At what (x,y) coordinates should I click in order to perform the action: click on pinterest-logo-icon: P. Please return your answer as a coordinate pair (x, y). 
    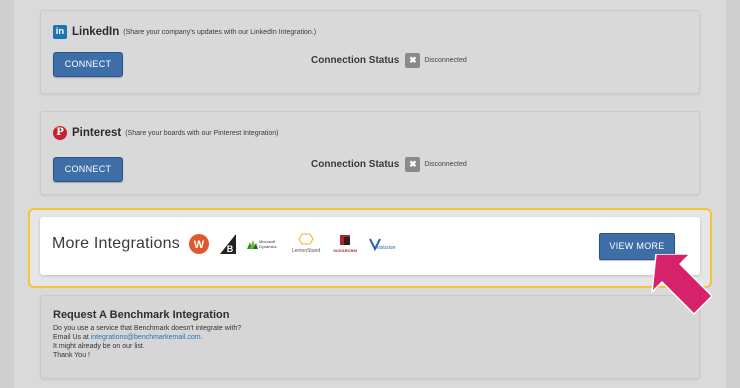
    Looking at the image, I should click on (60, 133).